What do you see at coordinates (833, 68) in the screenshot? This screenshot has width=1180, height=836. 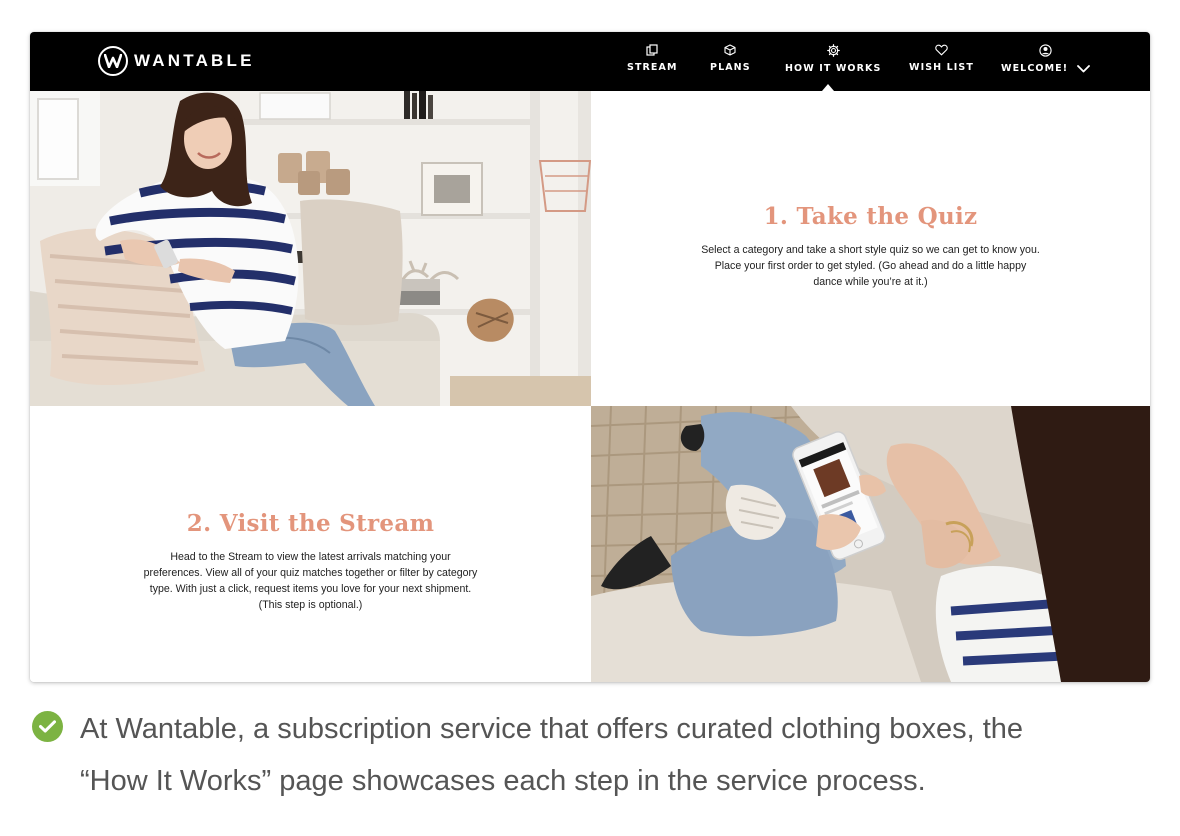 I see `nav-how-it-works-label: HOW IT WORKS` at bounding box center [833, 68].